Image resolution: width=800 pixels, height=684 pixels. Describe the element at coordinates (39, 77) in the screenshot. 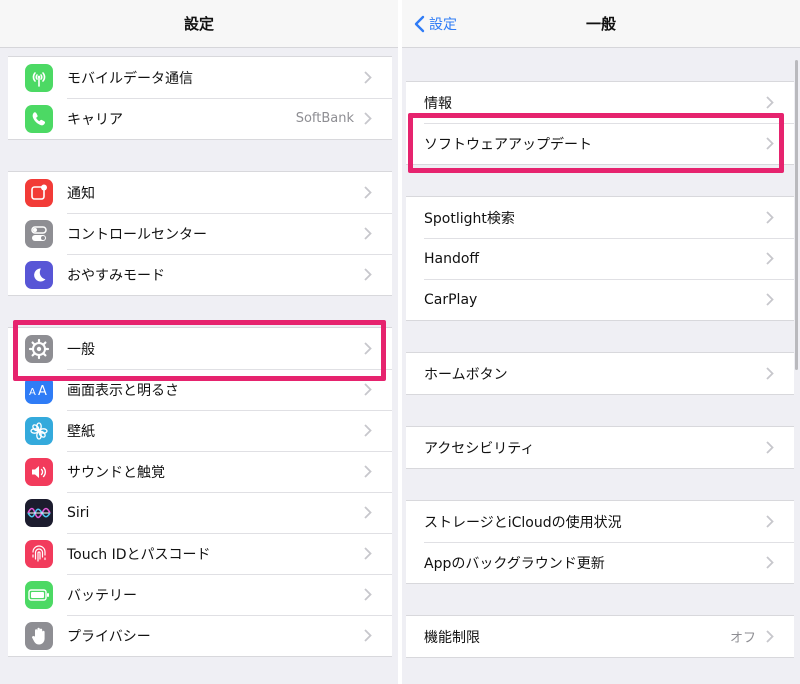

I see `antenna-icon` at that location.